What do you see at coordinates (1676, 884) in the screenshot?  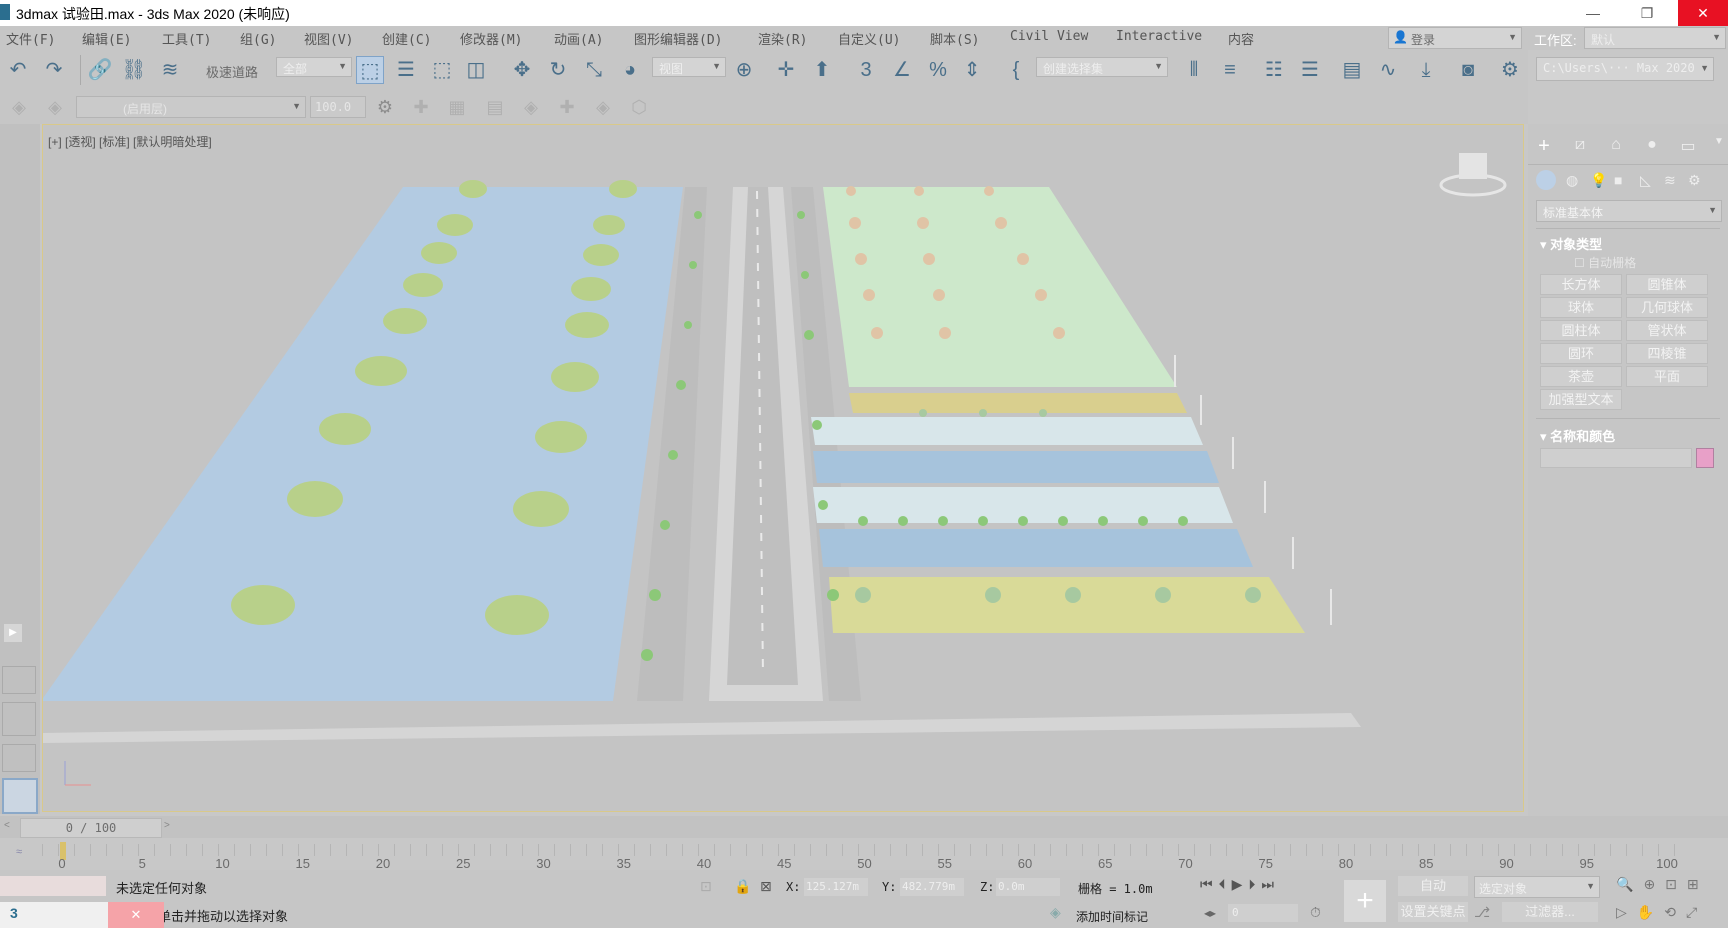 I see `zoom-extents-icon: ⊡` at bounding box center [1676, 884].